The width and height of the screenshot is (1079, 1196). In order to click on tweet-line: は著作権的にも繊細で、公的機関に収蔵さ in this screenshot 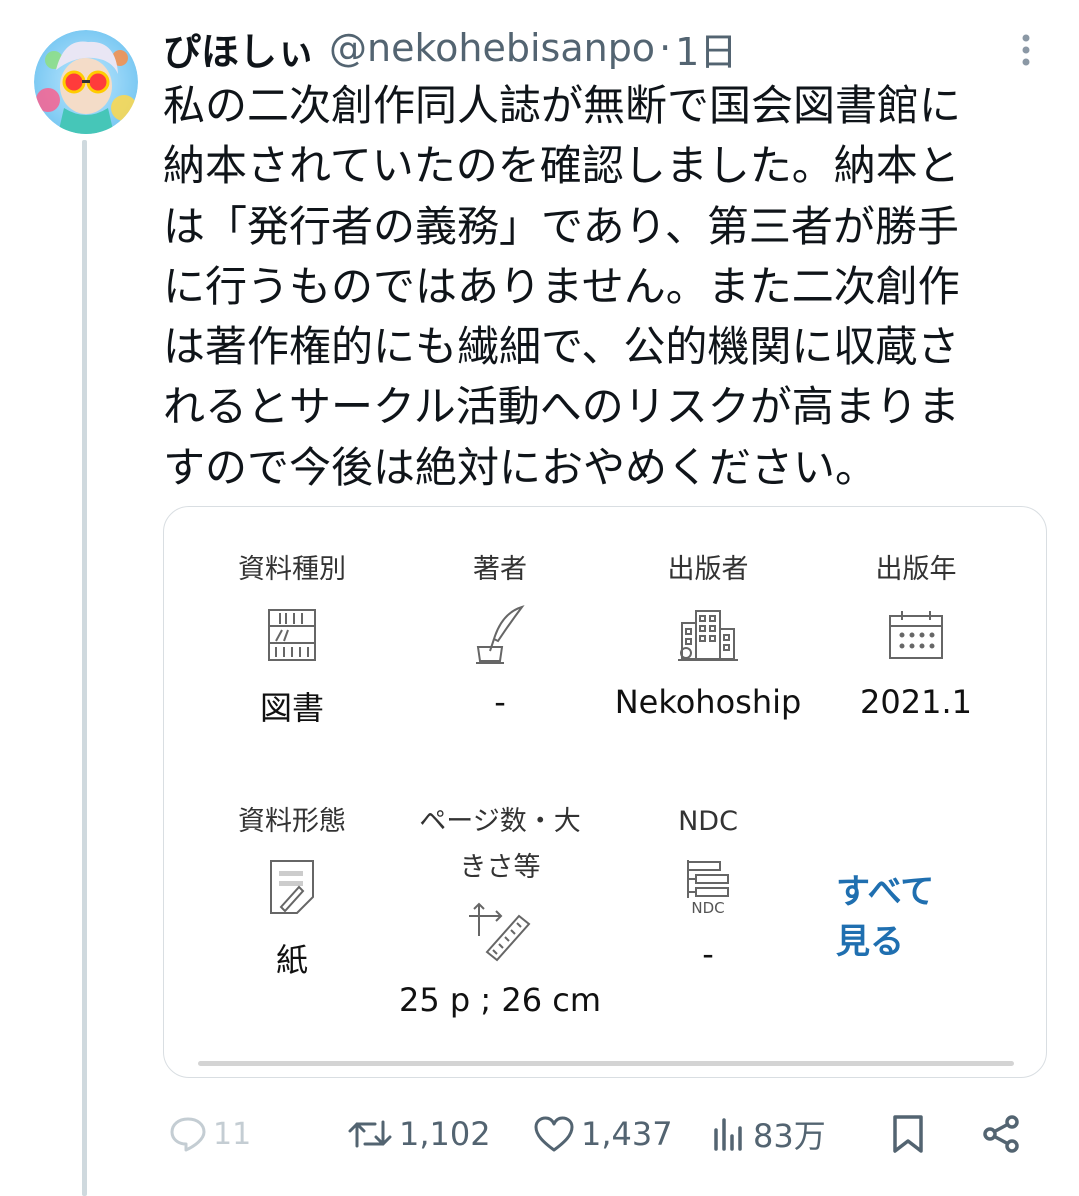, I will do `click(561, 347)`.